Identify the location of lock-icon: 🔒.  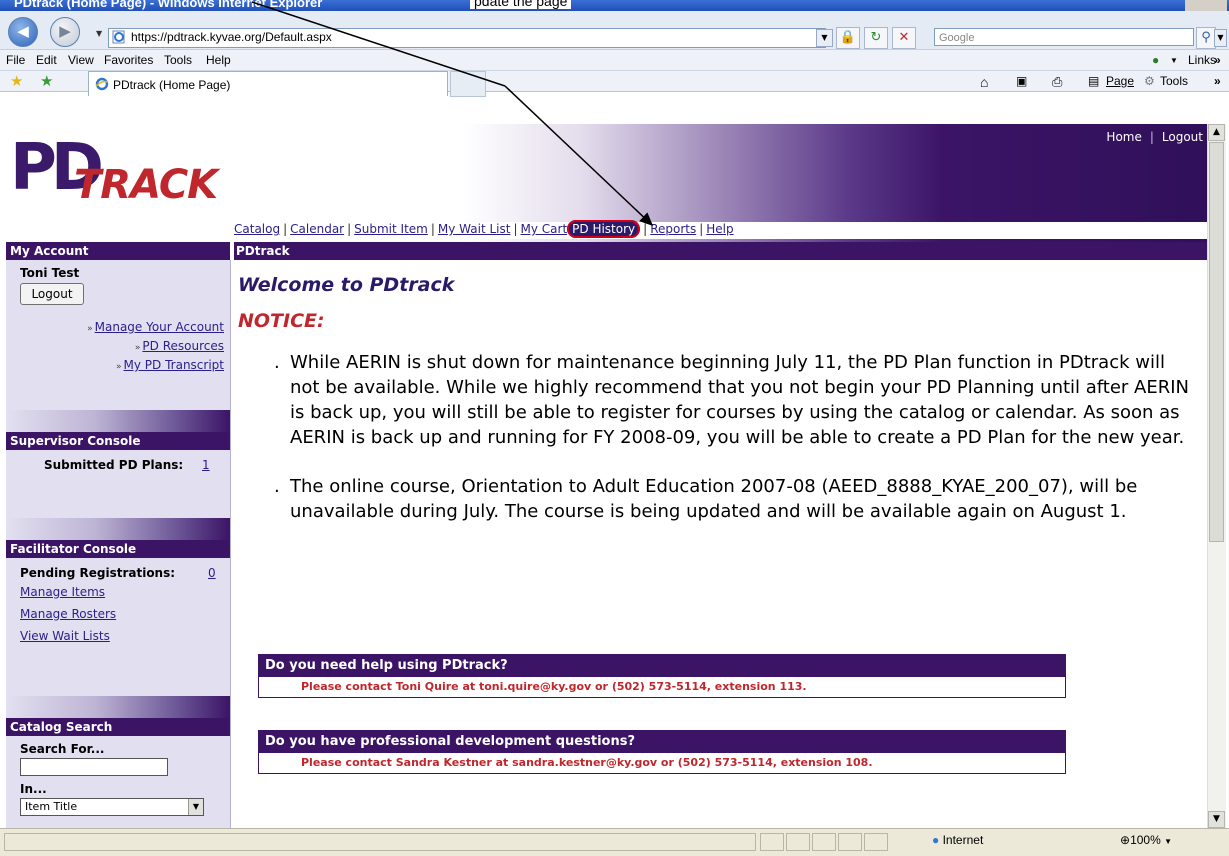
(848, 38).